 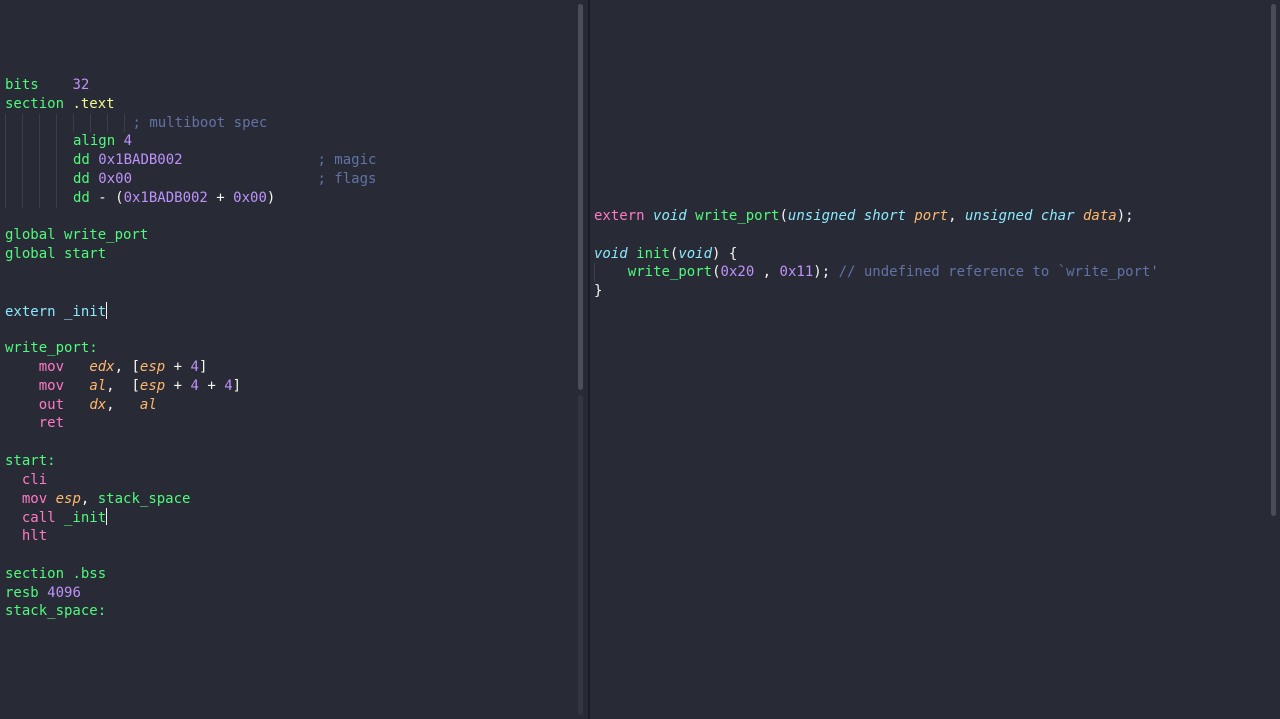 What do you see at coordinates (190, 142) in the screenshot?
I see `code-line: align 4` at bounding box center [190, 142].